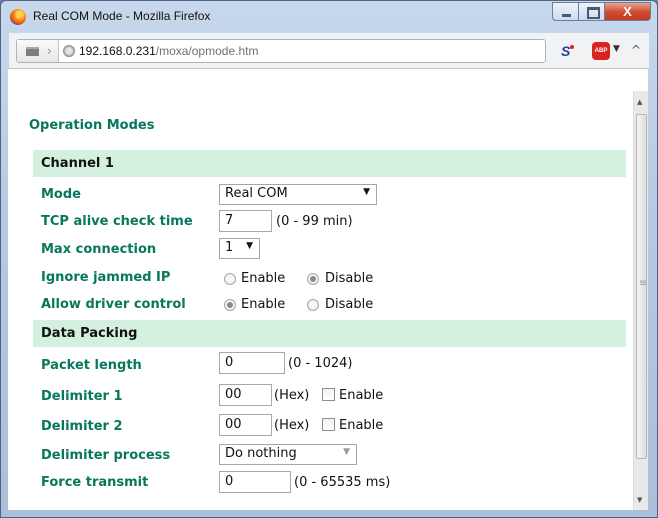 This screenshot has height=518, width=658. What do you see at coordinates (95, 482) in the screenshot?
I see `force-transmit-label: Force transmit` at bounding box center [95, 482].